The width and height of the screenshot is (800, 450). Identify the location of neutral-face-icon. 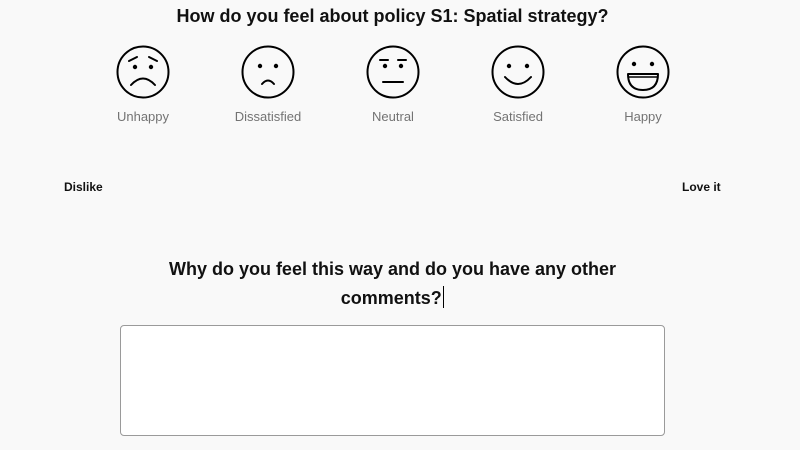
(393, 72).